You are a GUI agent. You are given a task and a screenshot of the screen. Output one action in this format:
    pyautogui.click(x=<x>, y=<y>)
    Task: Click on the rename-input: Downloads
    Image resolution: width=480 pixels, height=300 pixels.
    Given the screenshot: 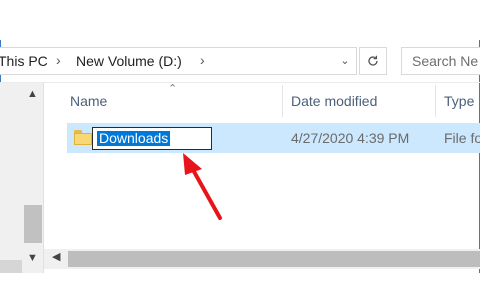 What is the action you would take?
    pyautogui.click(x=152, y=138)
    